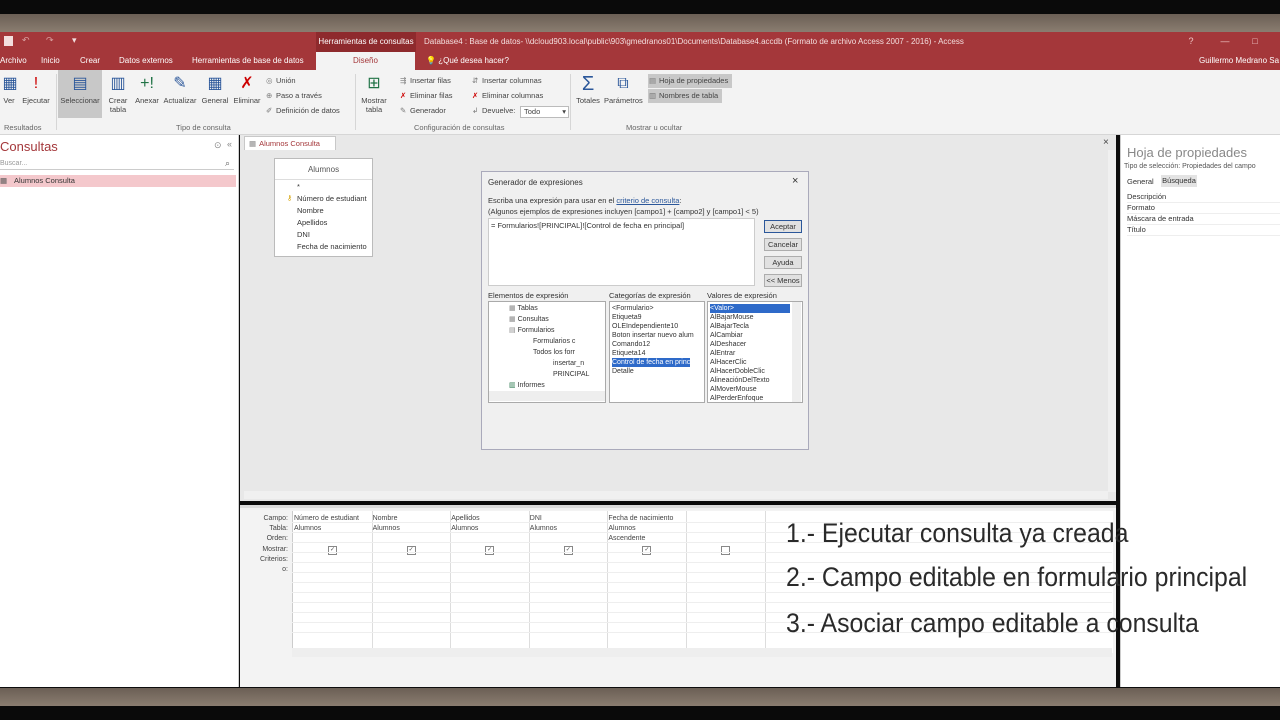 The height and width of the screenshot is (720, 1280). Describe the element at coordinates (783, 244) in the screenshot. I see `cancelar-button: Cancelar` at that location.